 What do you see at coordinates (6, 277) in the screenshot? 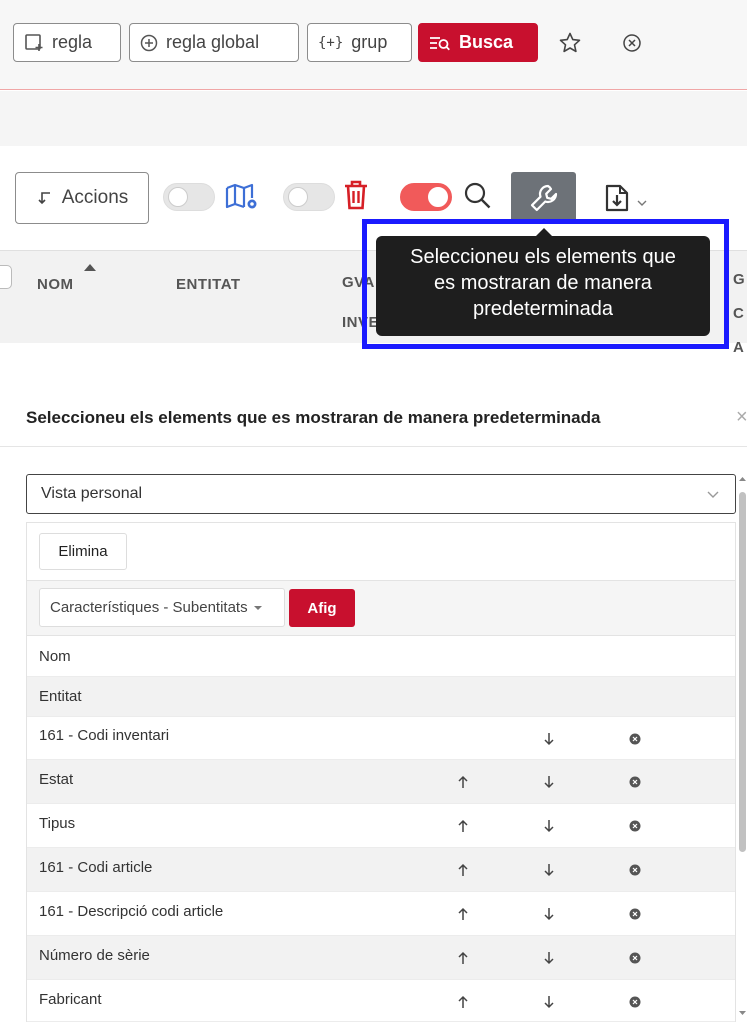
I see `select-all-checkbox` at bounding box center [6, 277].